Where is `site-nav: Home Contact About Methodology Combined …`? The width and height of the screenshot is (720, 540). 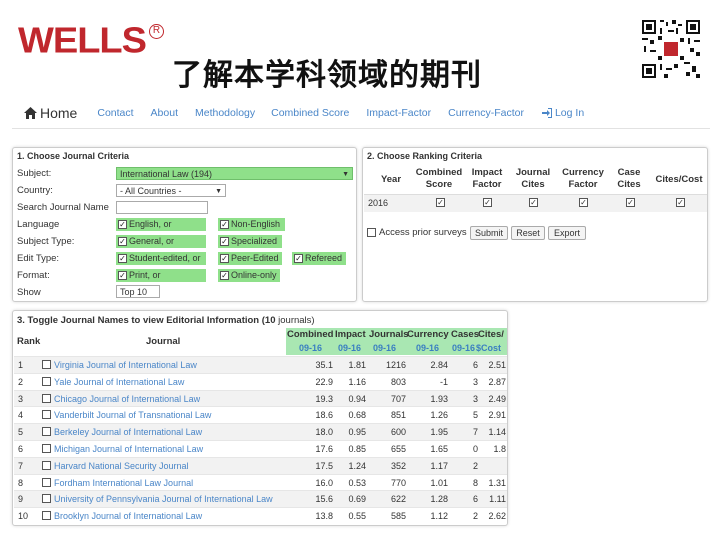
site-nav: Home Contact About Methodology Combined … is located at coordinates (361, 113).